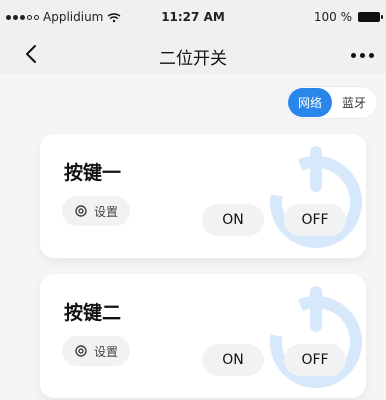 Image resolution: width=386 pixels, height=400 pixels. What do you see at coordinates (309, 102) in the screenshot?
I see `toggle-network: 网络` at bounding box center [309, 102].